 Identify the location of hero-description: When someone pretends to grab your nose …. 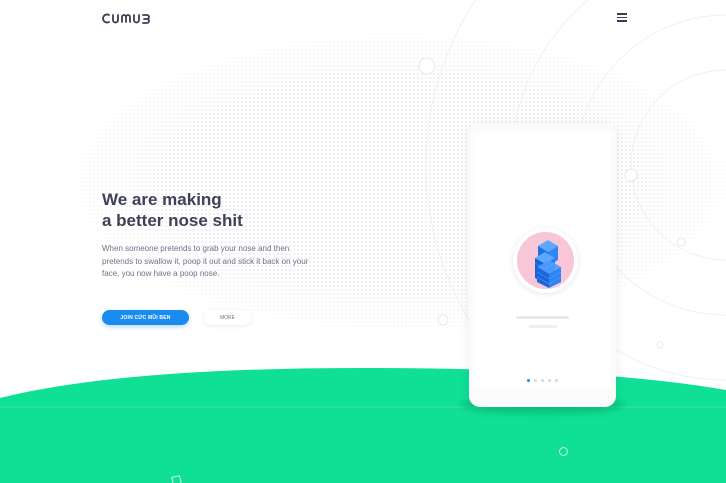
(205, 261).